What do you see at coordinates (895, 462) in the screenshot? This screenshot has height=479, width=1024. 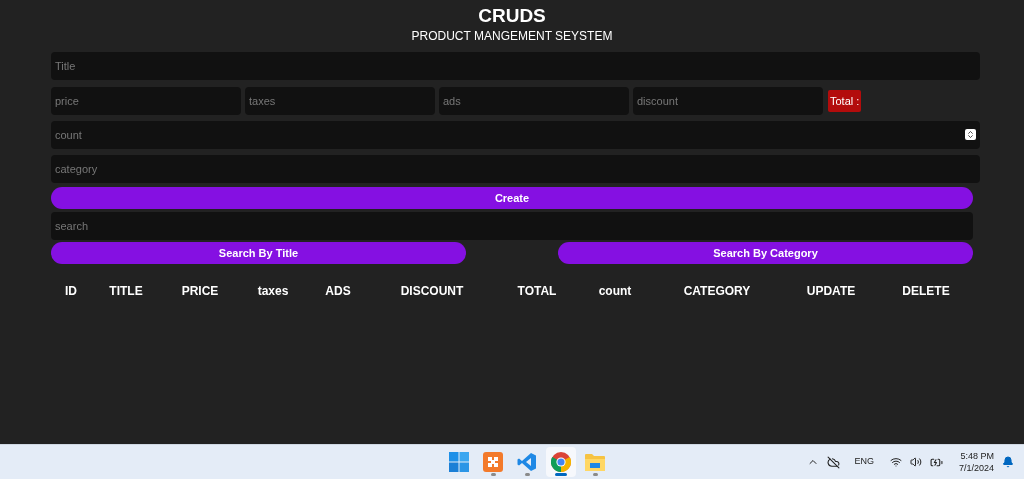 I see `wifi-icon` at bounding box center [895, 462].